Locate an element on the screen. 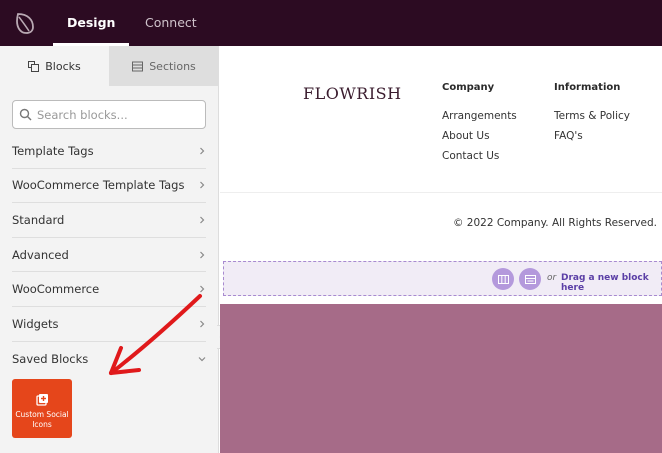 The height and width of the screenshot is (453, 662). tab-blocks-label: Blocks is located at coordinates (63, 66).